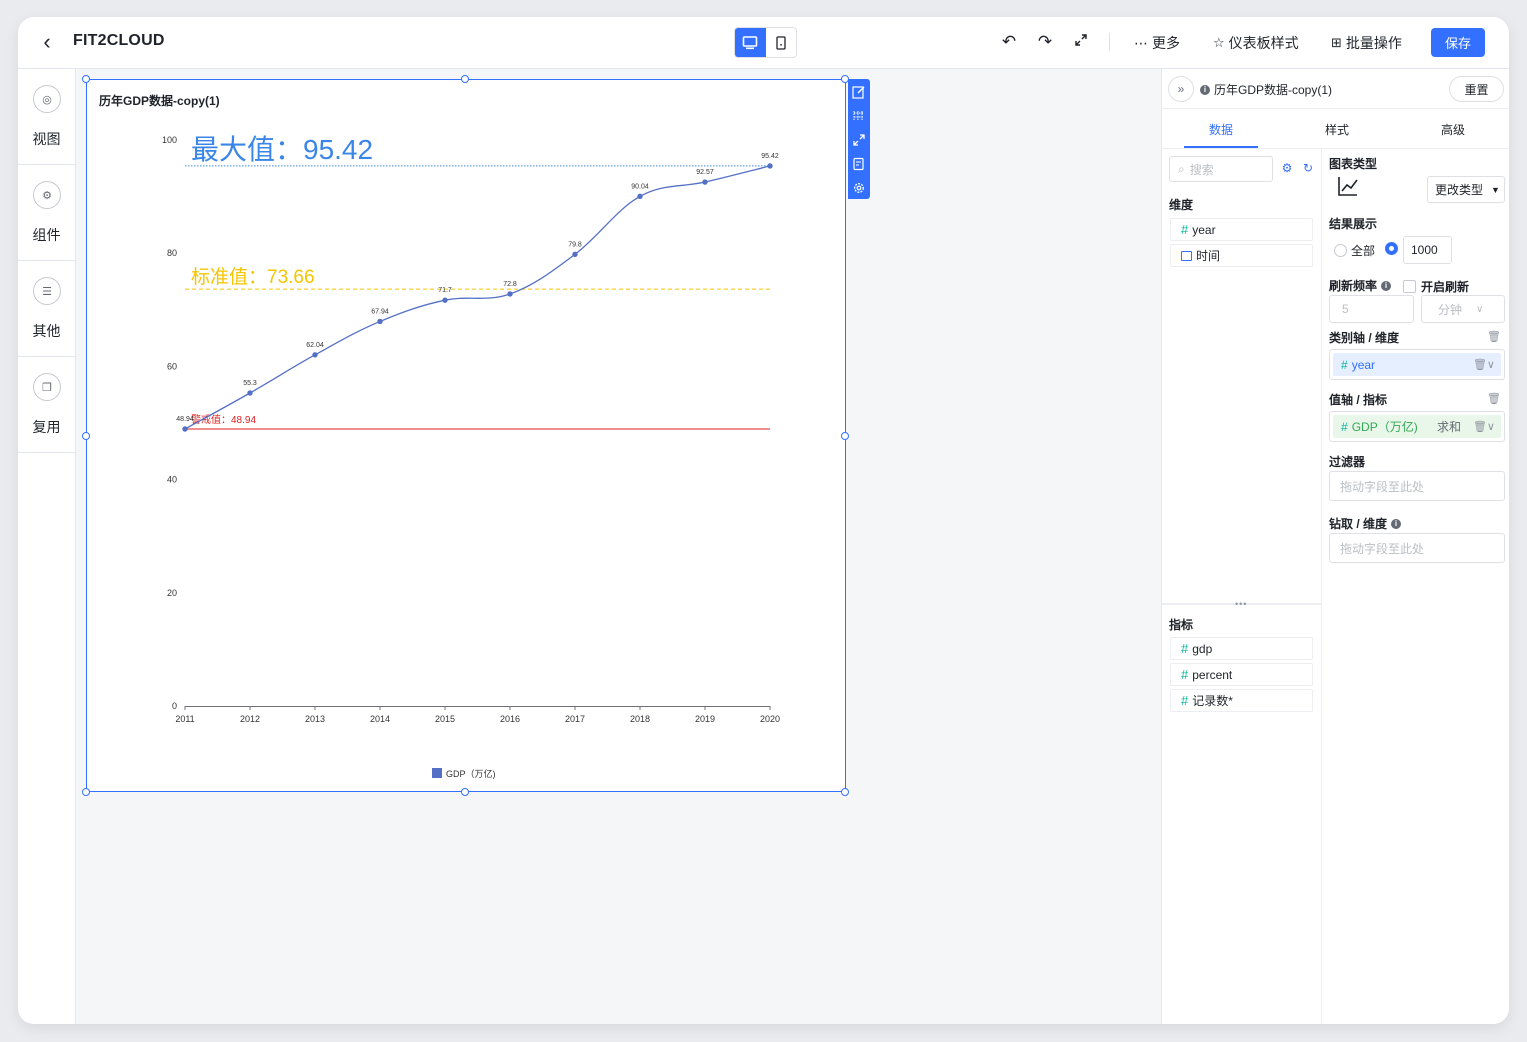 This screenshot has width=1527, height=1042. I want to click on category-axis-field: # year 🗑∨, so click(1417, 364).